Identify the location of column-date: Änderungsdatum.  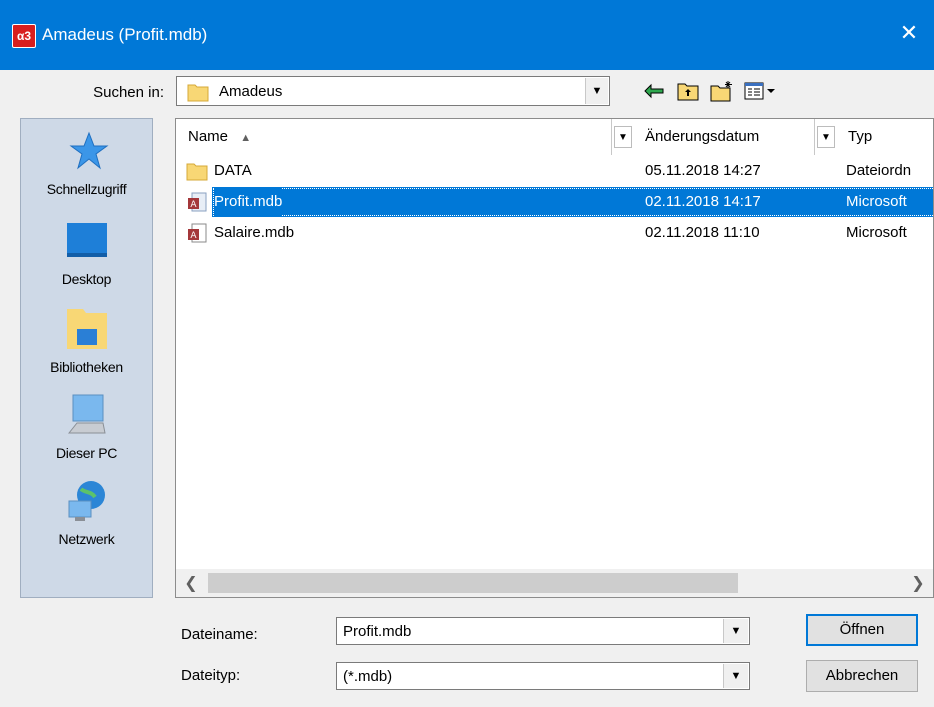
(724, 137).